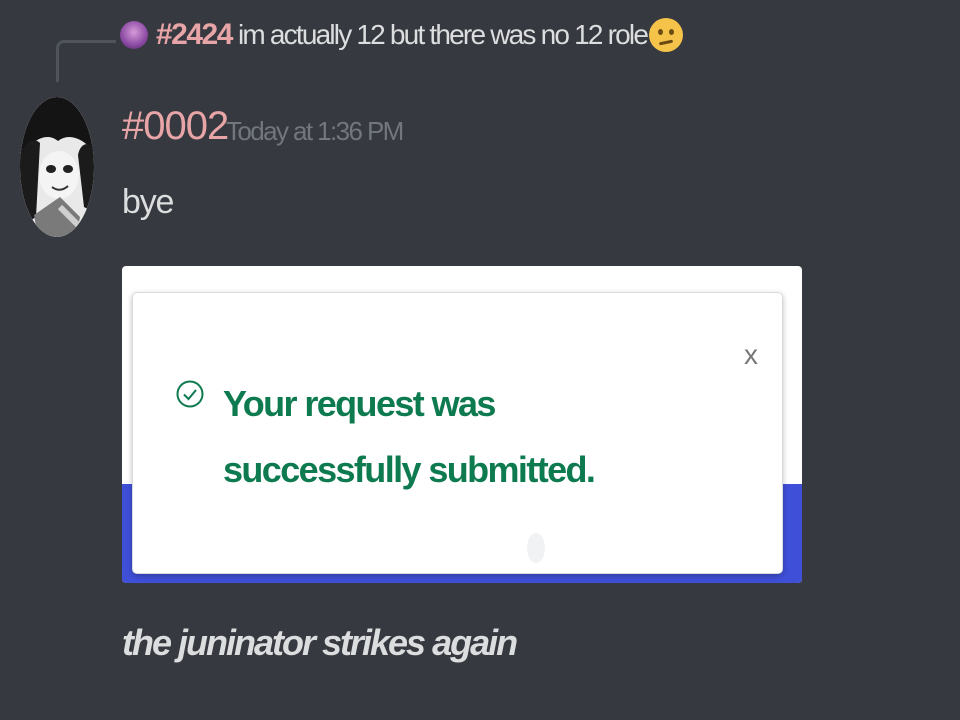  I want to click on confused-face-emoji-icon, so click(666, 35).